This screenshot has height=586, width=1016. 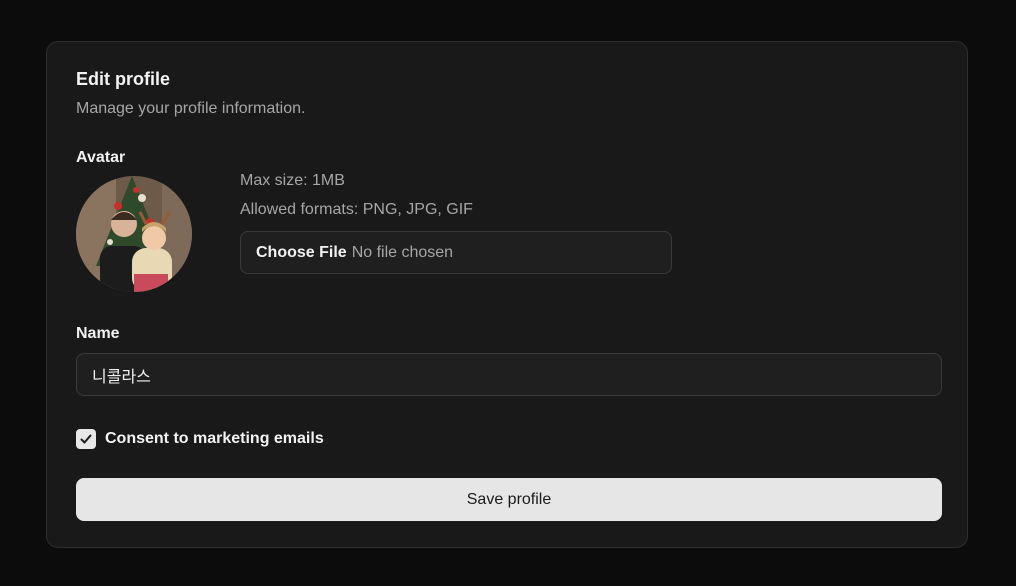 I want to click on choose-file-button: Choose File, so click(x=301, y=253).